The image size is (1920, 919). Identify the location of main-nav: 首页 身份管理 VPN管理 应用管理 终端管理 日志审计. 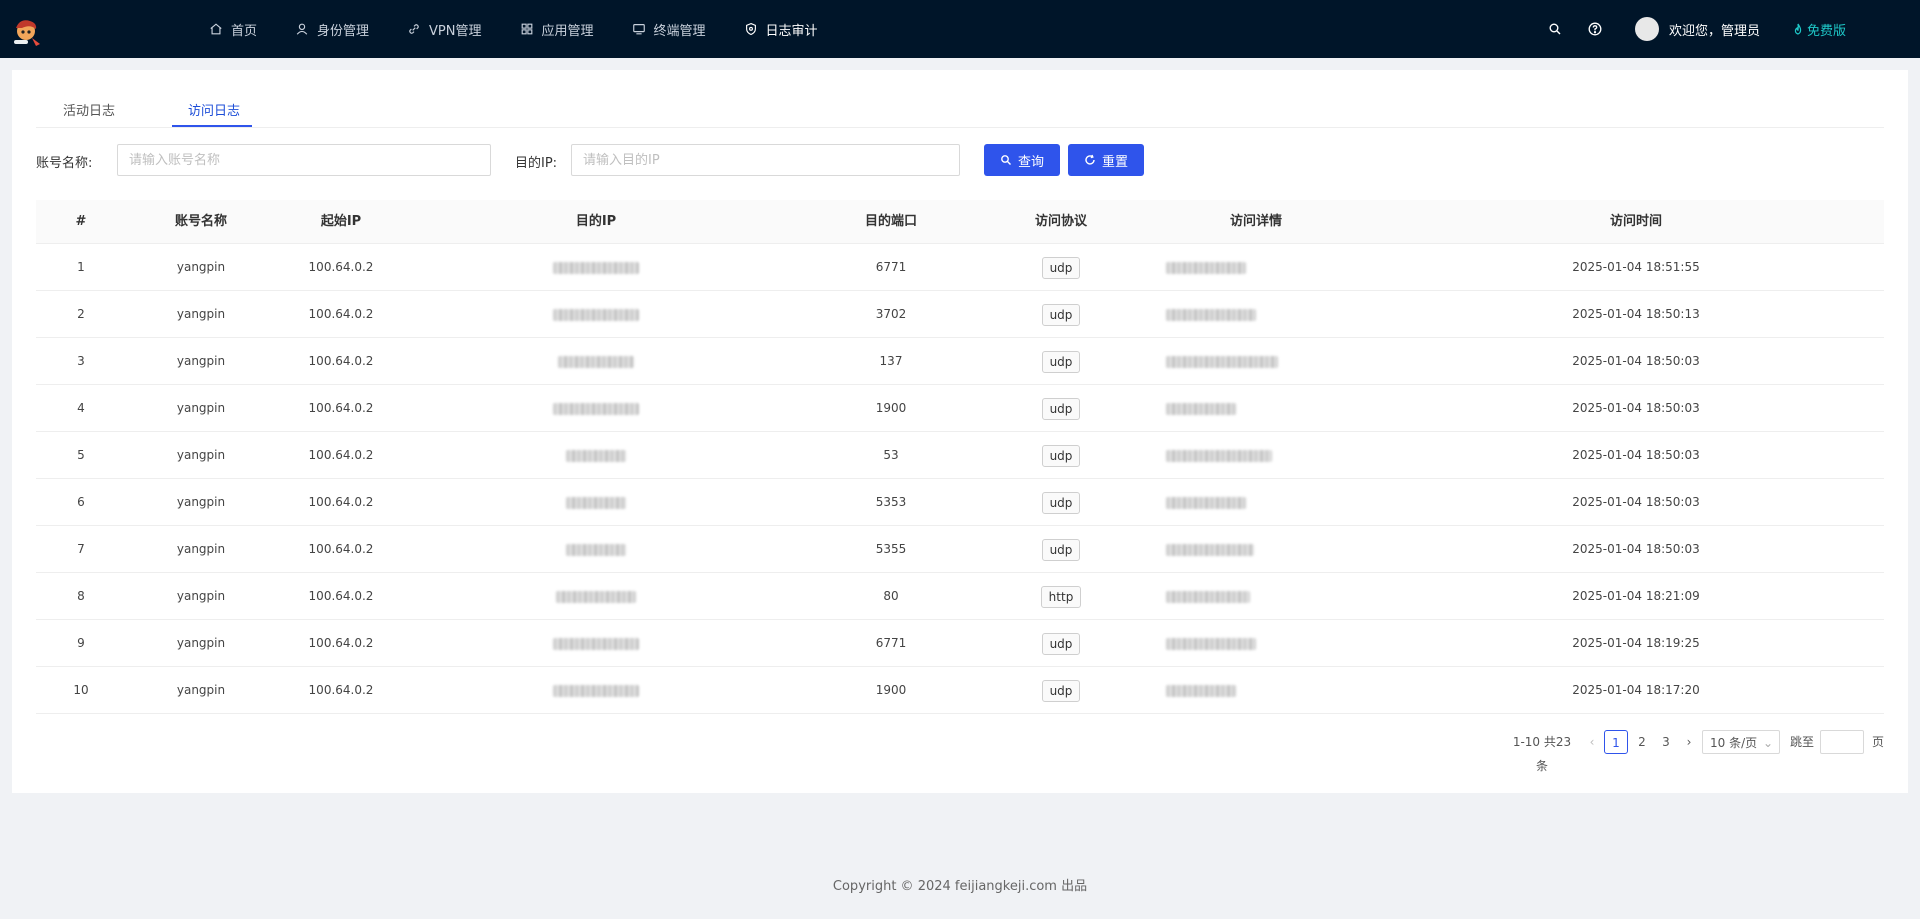
(513, 29).